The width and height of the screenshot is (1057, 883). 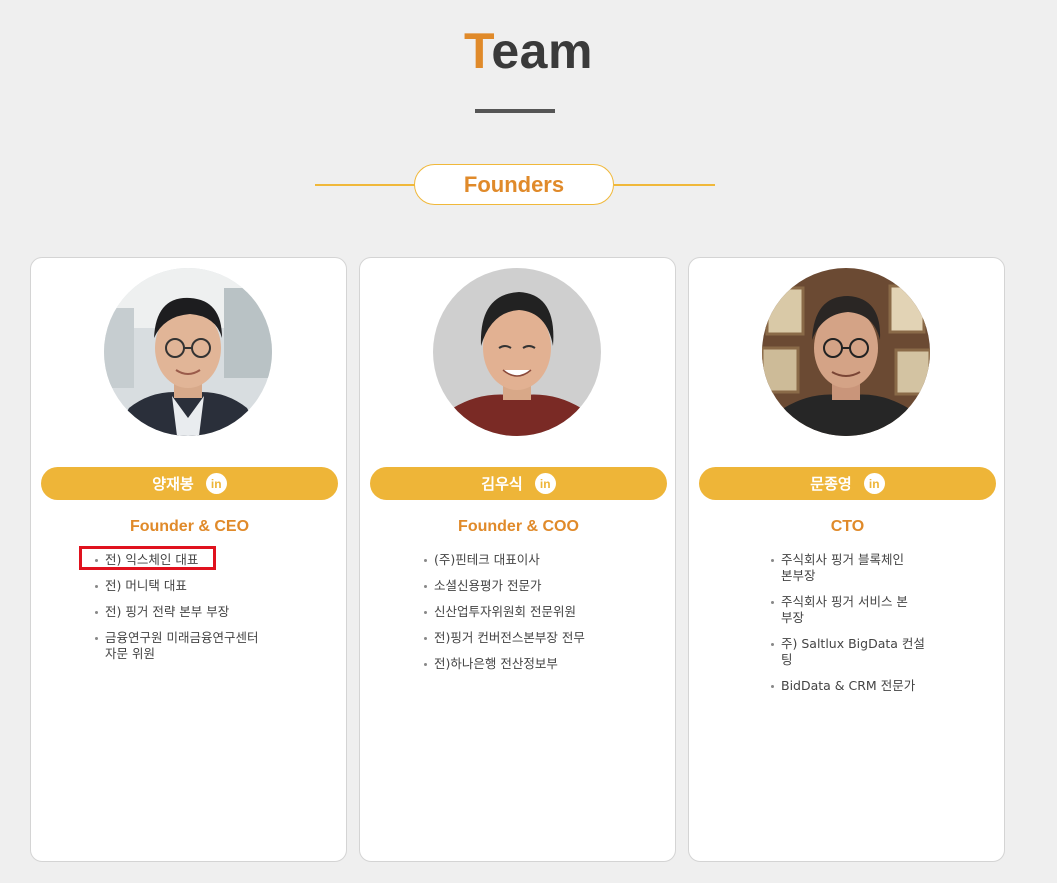 What do you see at coordinates (848, 568) in the screenshot?
I see `list-item: 주식회사 핑거 블록체인 본부장` at bounding box center [848, 568].